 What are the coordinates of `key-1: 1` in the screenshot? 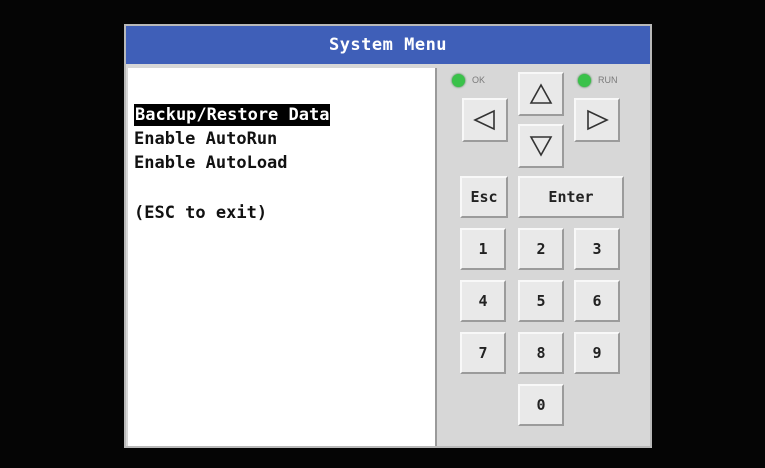 It's located at (483, 249).